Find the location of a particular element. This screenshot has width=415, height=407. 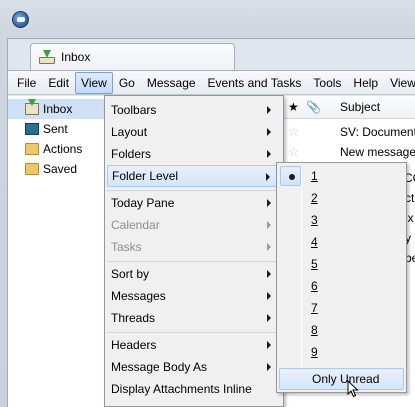

folder-level-3: 3 is located at coordinates (341, 220).